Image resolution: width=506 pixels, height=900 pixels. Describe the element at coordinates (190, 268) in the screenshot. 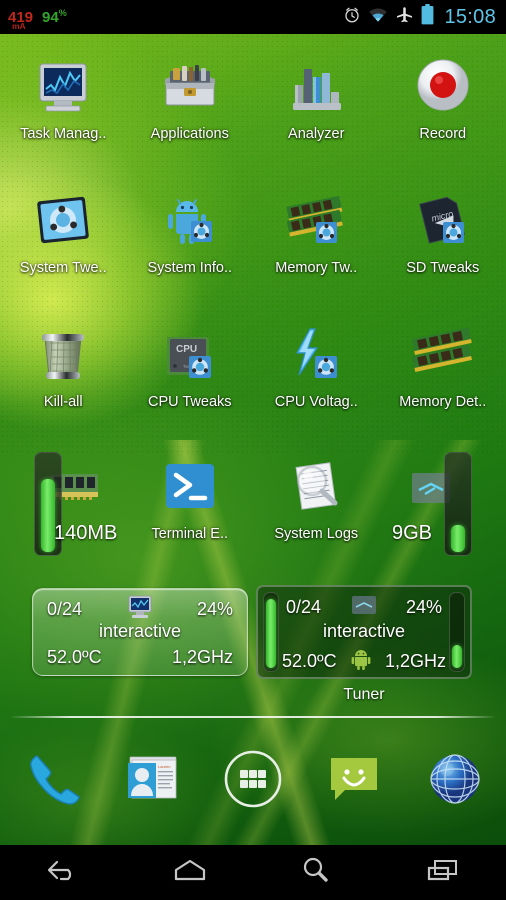

I see `app-label: System Info..` at that location.